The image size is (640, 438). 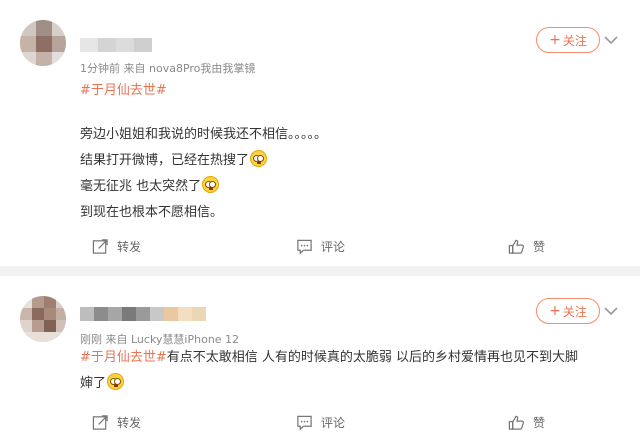 I want to click on post-text-line: 毫无征兆 也太突然了, so click(x=150, y=187).